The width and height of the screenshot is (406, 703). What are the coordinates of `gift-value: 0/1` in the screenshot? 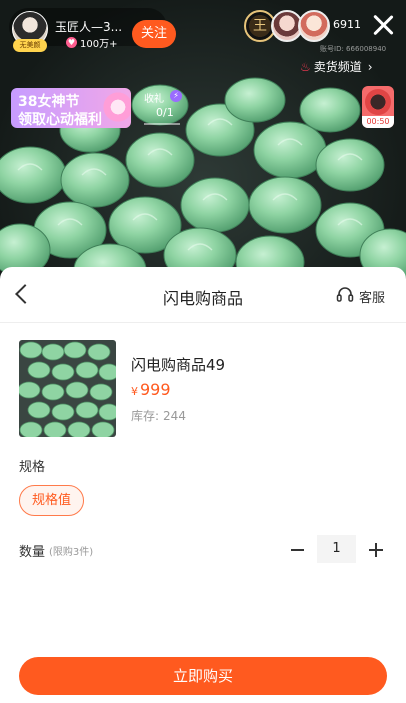 It's located at (165, 112).